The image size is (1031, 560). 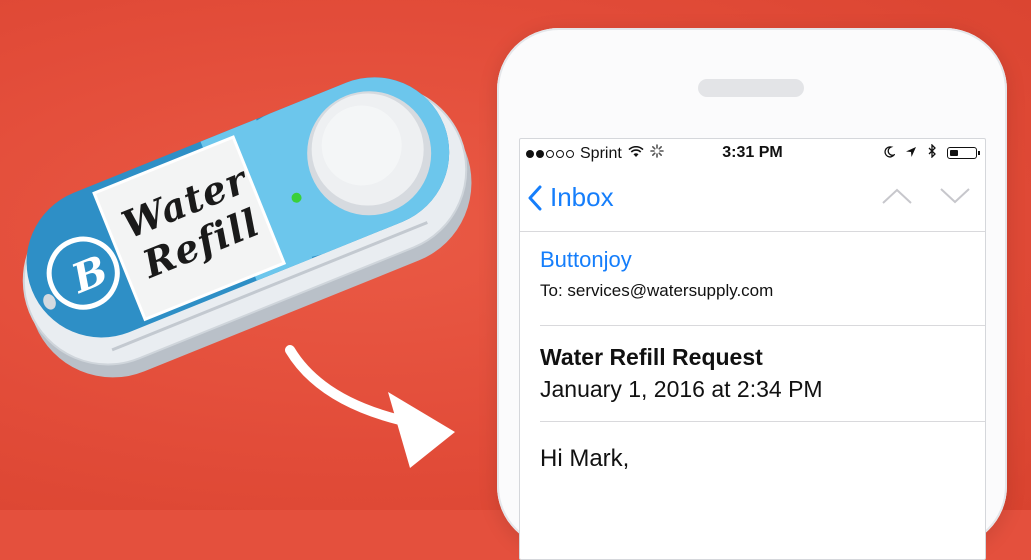 I want to click on battery-icon, so click(x=963, y=152).